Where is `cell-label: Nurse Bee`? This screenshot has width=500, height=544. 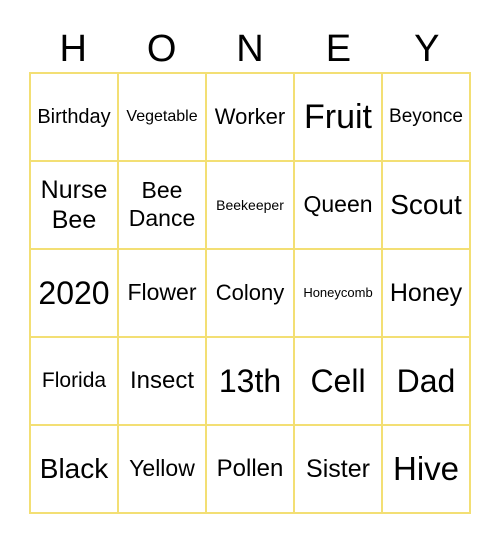 cell-label: Nurse Bee is located at coordinates (74, 205).